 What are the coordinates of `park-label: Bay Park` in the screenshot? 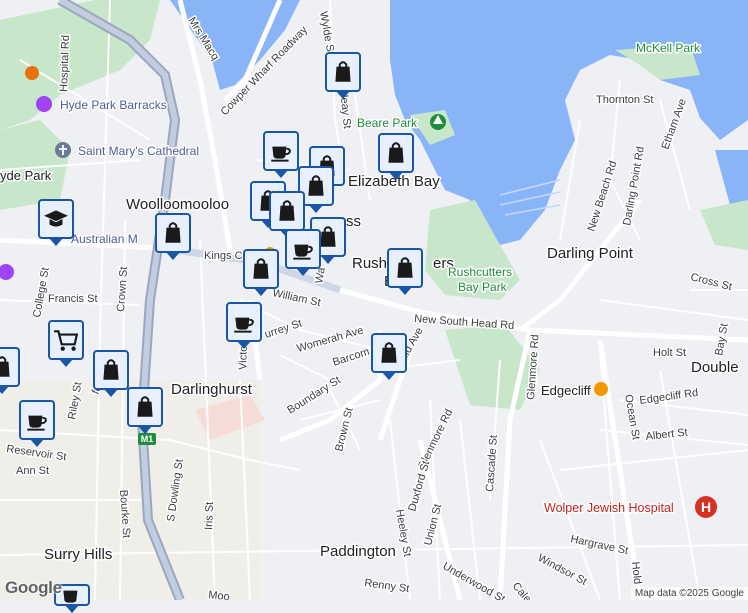 It's located at (483, 287).